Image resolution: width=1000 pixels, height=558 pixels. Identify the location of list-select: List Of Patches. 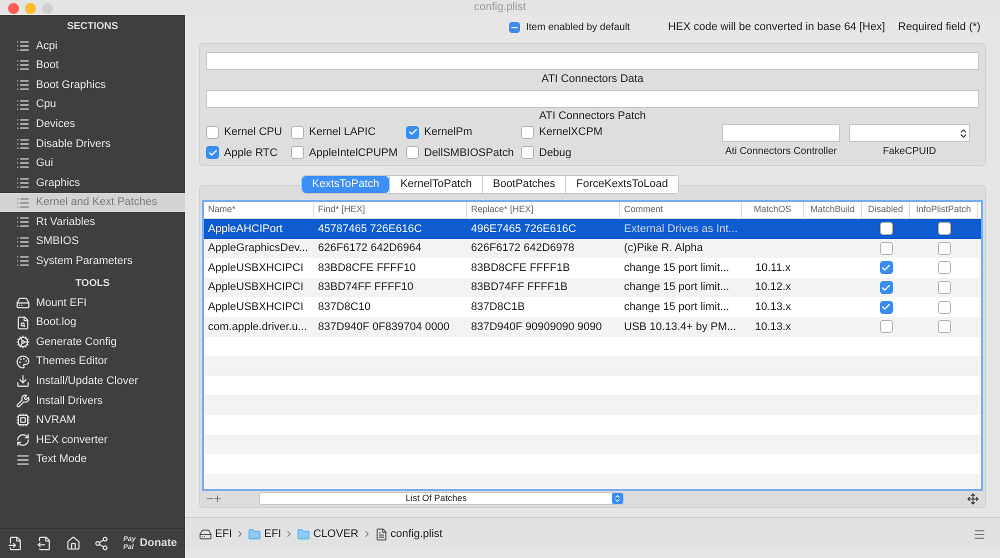
(441, 498).